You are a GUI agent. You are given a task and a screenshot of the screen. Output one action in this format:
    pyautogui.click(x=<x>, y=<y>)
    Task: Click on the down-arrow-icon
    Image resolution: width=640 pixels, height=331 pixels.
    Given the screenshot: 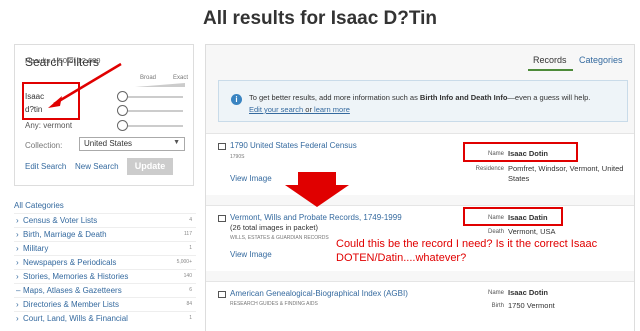 What is the action you would take?
    pyautogui.click(x=317, y=189)
    